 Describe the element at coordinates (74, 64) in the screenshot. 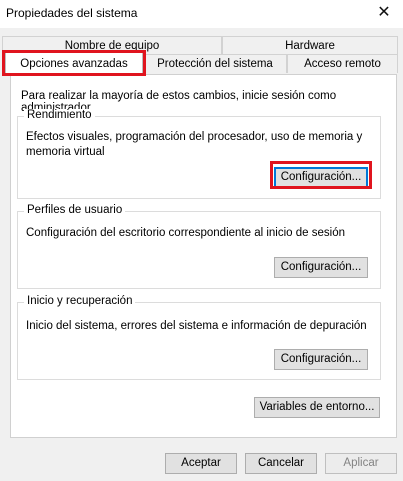

I see `tab-opciones-avanzadas: Opciones avanzadas` at that location.